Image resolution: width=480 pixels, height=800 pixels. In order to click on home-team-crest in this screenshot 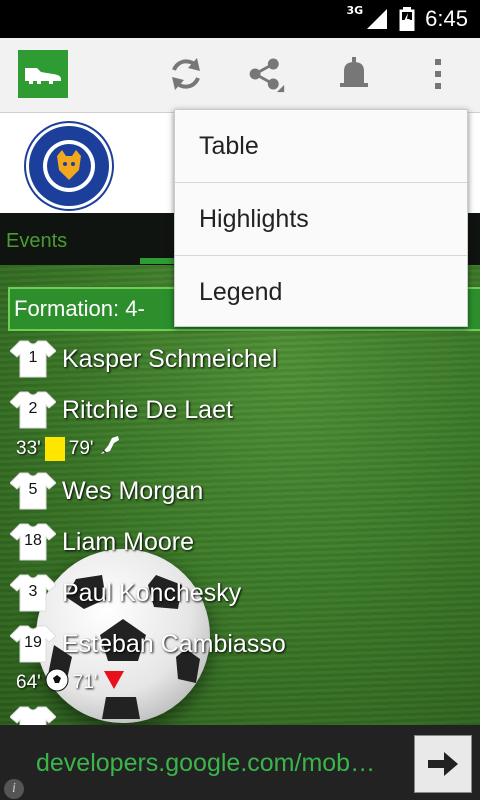, I will do `click(69, 166)`.